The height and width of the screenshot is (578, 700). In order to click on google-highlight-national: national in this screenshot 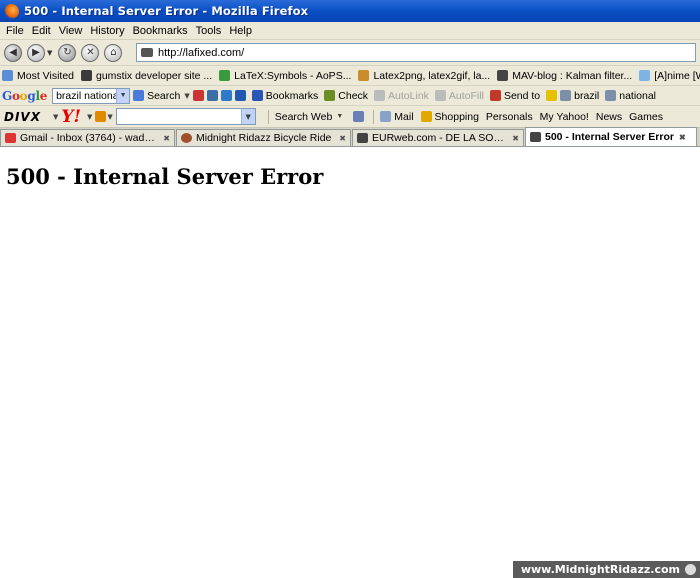, I will do `click(630, 96)`.